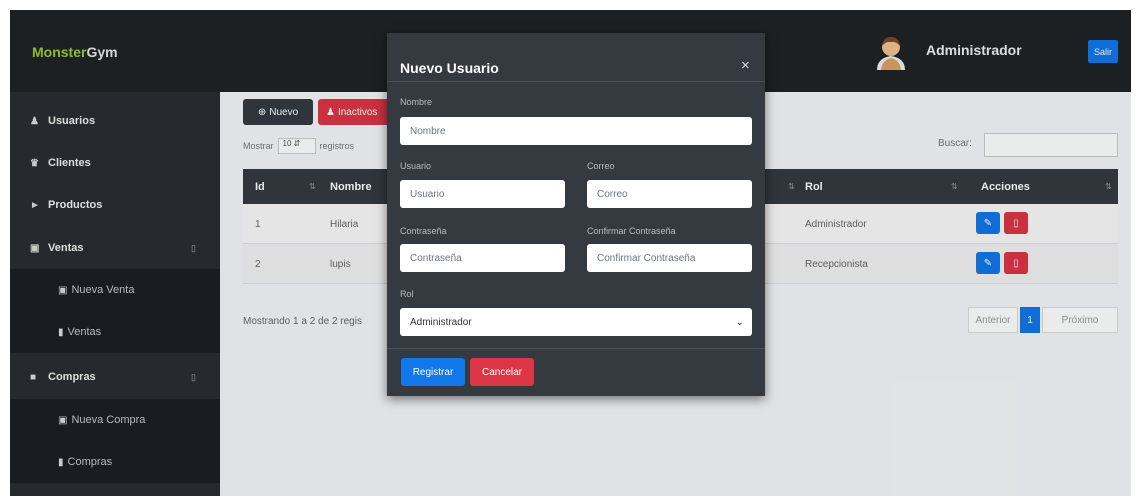 Image resolution: width=1145 pixels, height=496 pixels. What do you see at coordinates (449, 68) in the screenshot?
I see `modal-title: Nuevo Usuario` at bounding box center [449, 68].